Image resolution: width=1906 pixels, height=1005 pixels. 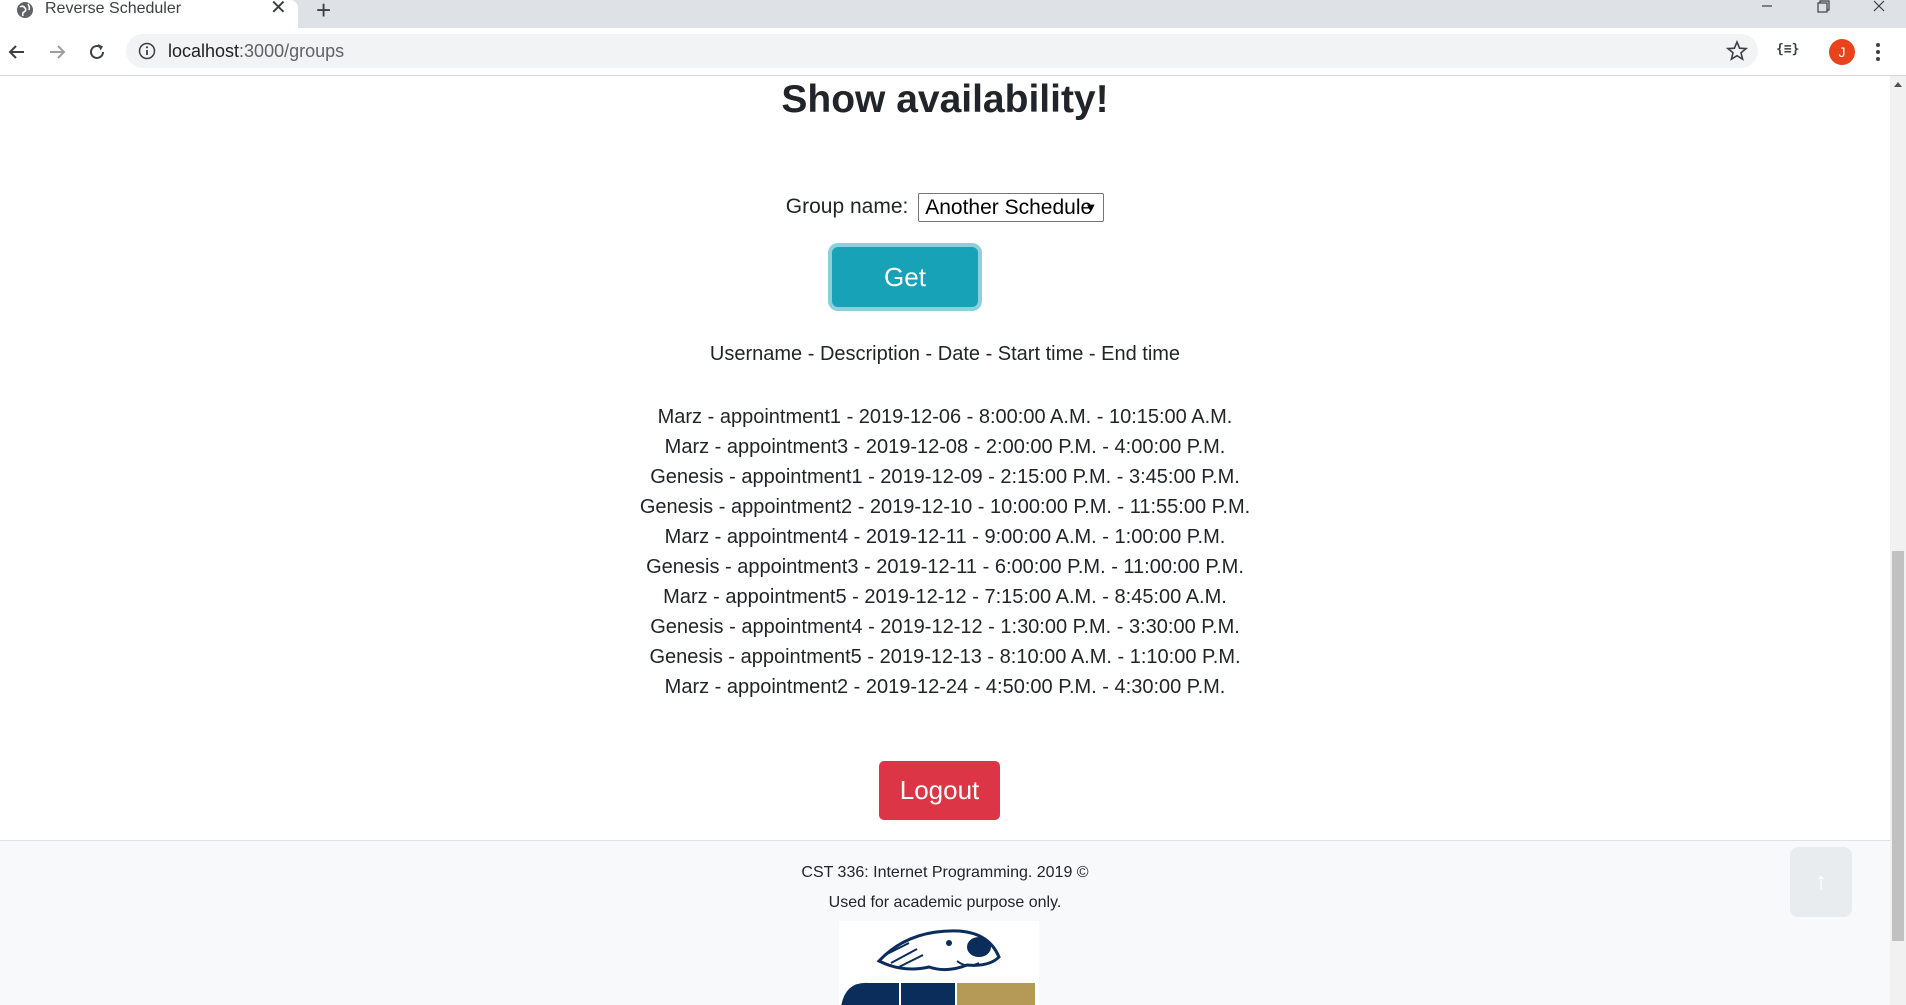 I want to click on new-tab-button: +, so click(x=323, y=11).